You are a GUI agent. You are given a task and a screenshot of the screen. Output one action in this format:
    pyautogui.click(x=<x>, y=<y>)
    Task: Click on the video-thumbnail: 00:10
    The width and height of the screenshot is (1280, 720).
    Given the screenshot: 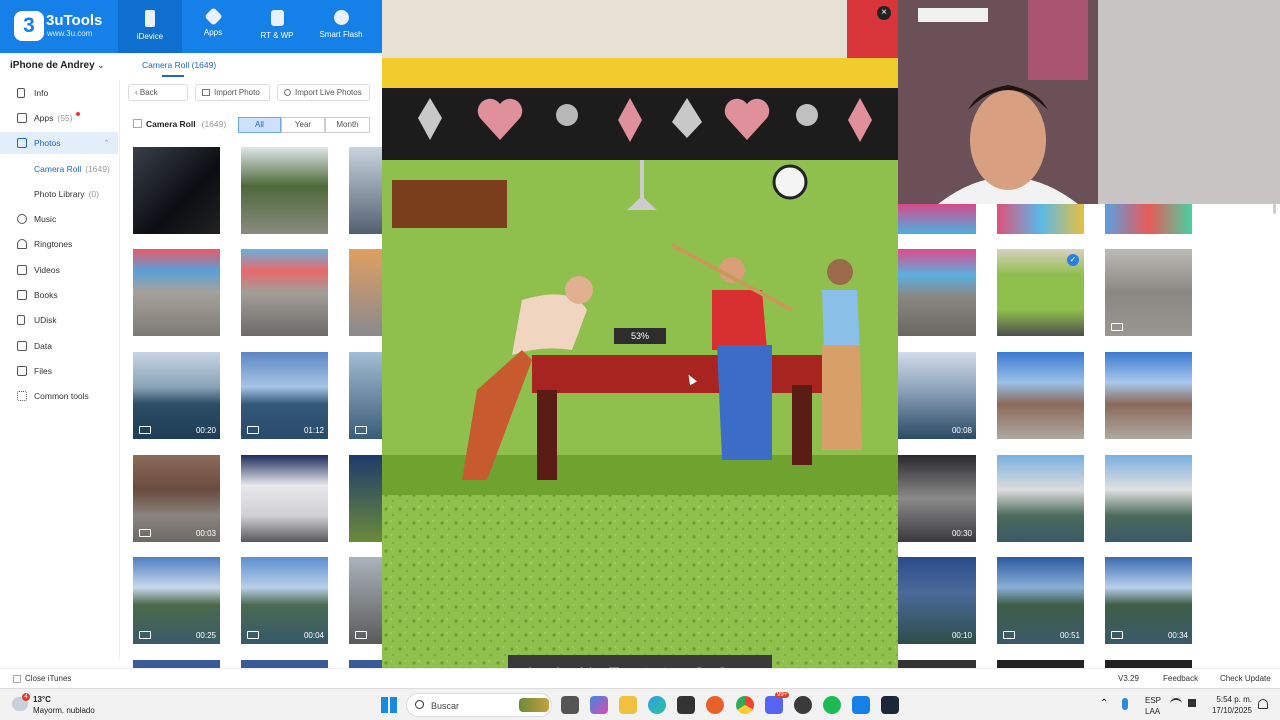 What is the action you would take?
    pyautogui.click(x=937, y=600)
    